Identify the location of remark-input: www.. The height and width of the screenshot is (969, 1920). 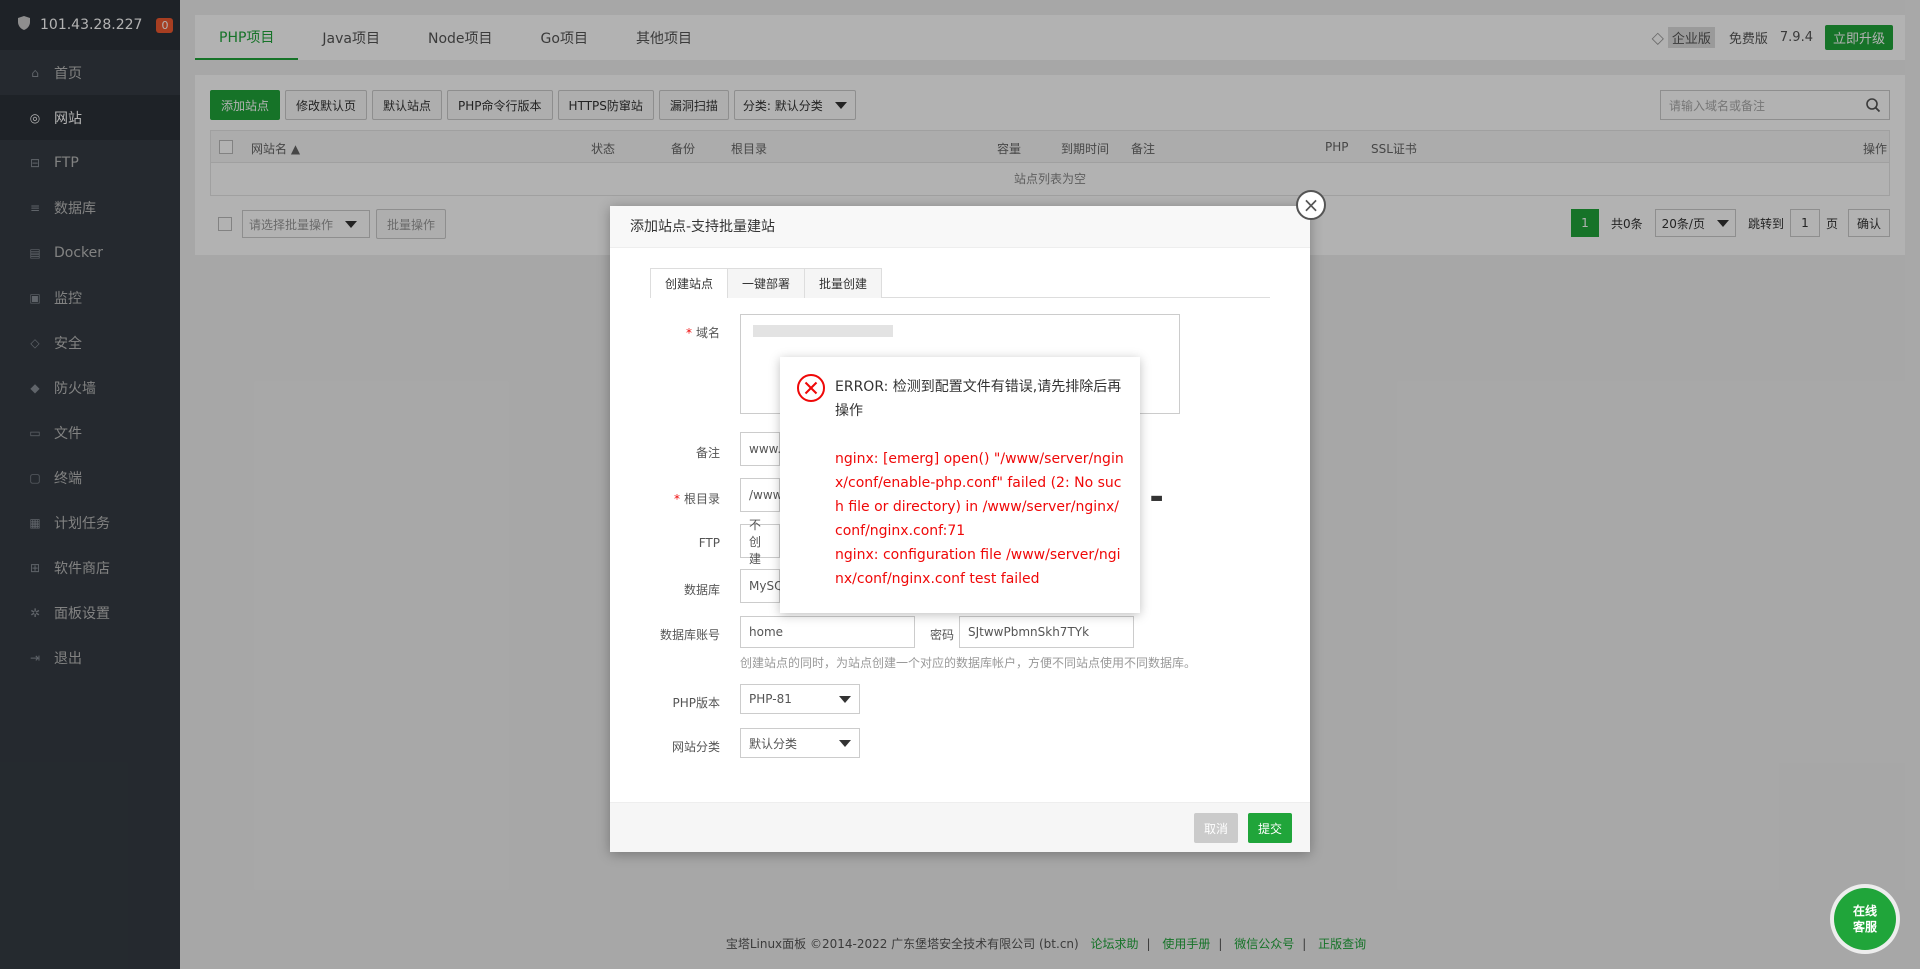
(760, 449).